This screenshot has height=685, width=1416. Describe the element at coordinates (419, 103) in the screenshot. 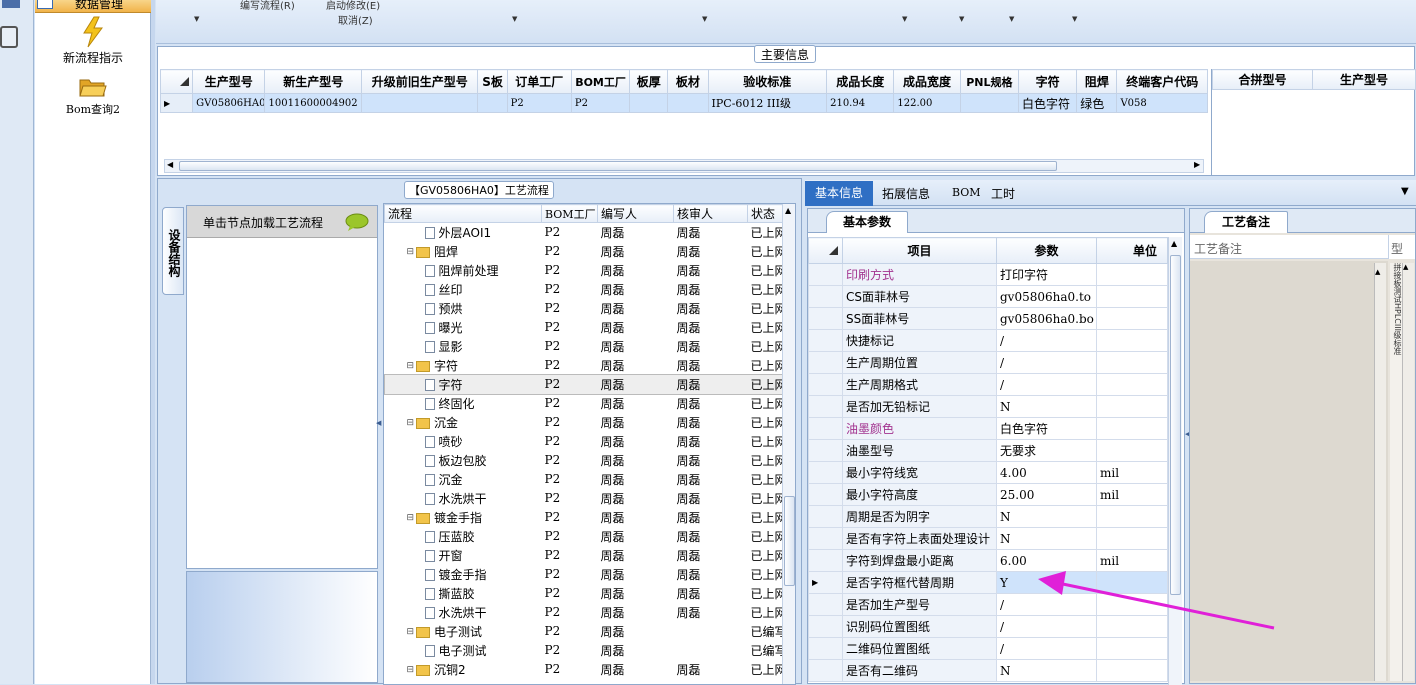

I see `table-cell` at that location.